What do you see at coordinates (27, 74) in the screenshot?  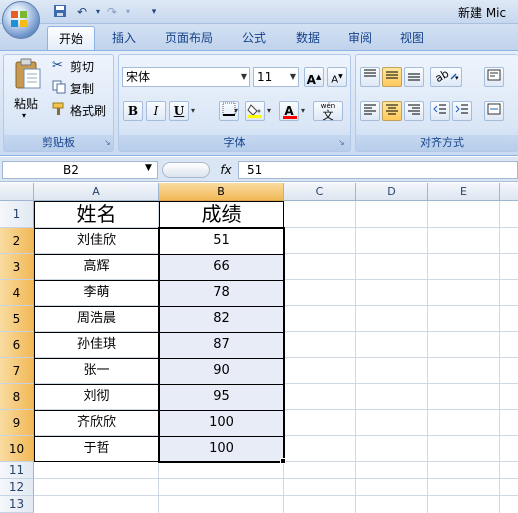 I see `paste-icon` at bounding box center [27, 74].